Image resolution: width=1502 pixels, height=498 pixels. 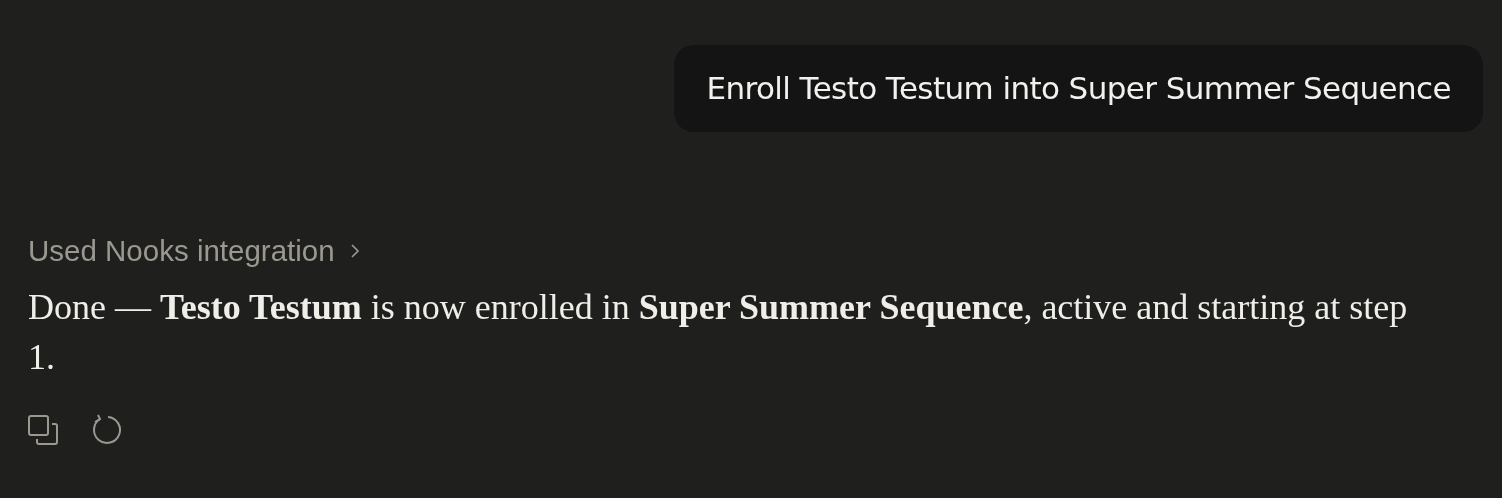 I want to click on copy-icon, so click(x=43, y=431).